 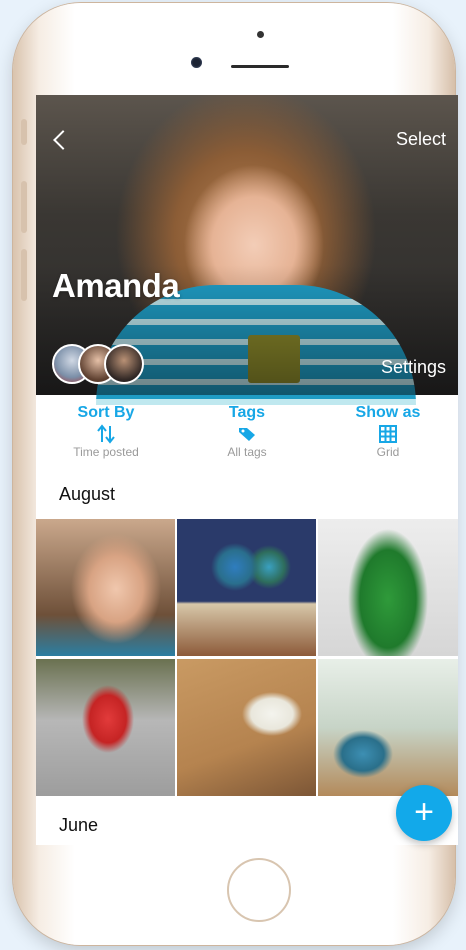 I want to click on chevron-left-icon, so click(x=63, y=140).